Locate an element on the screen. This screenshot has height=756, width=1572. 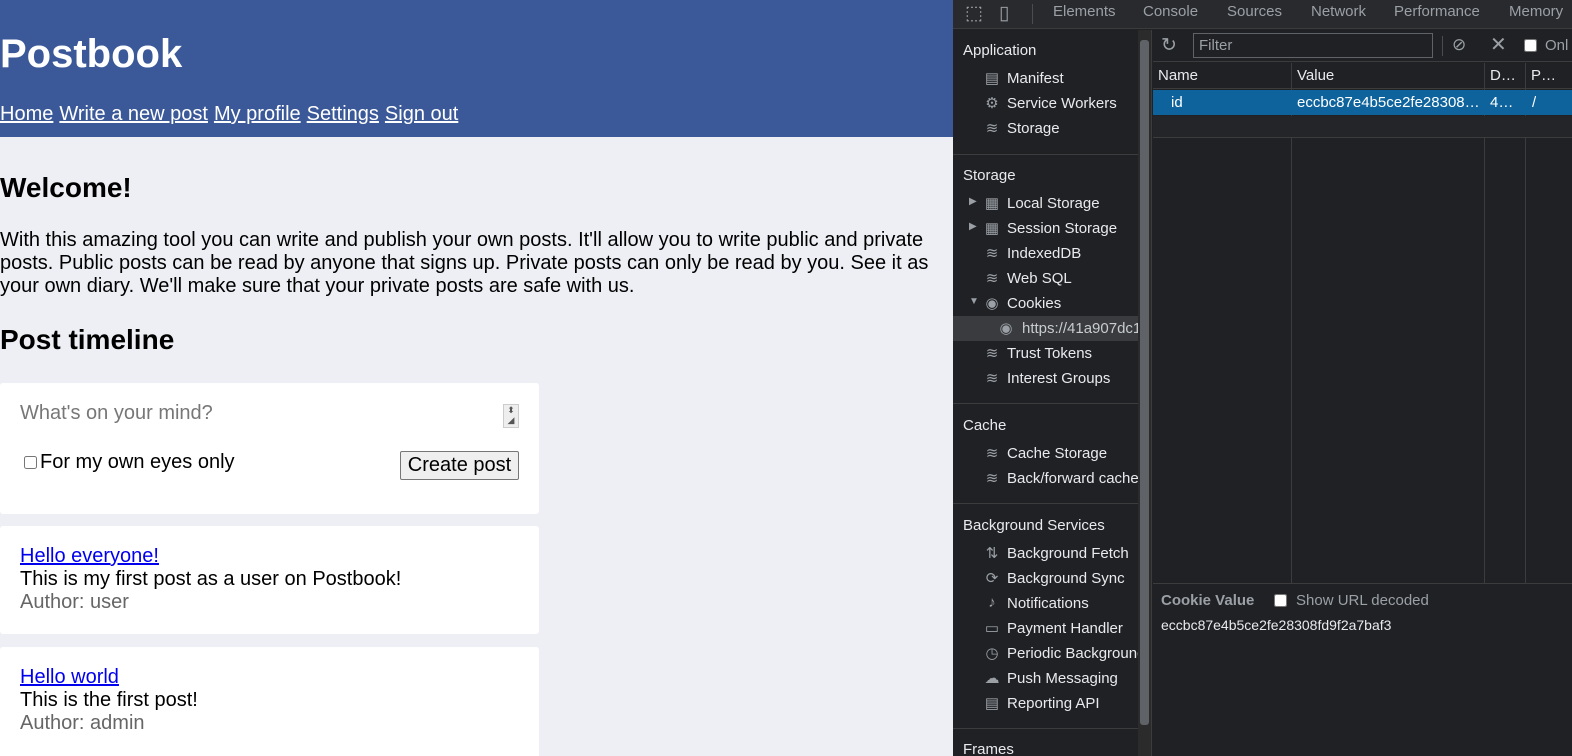
cookie-path-cell: / is located at coordinates (1534, 102).